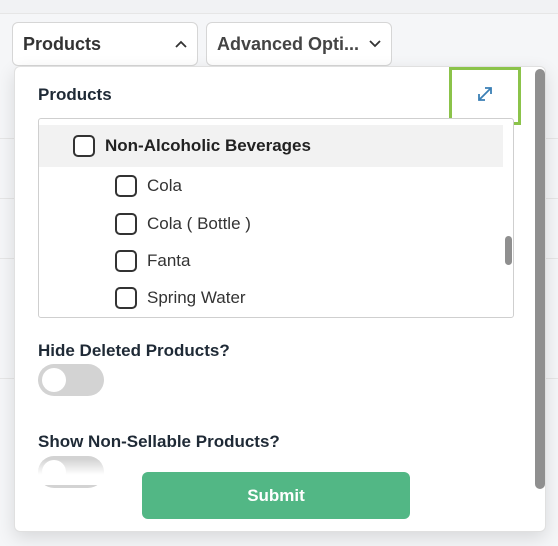  I want to click on panel-scrollbar, so click(540, 279).